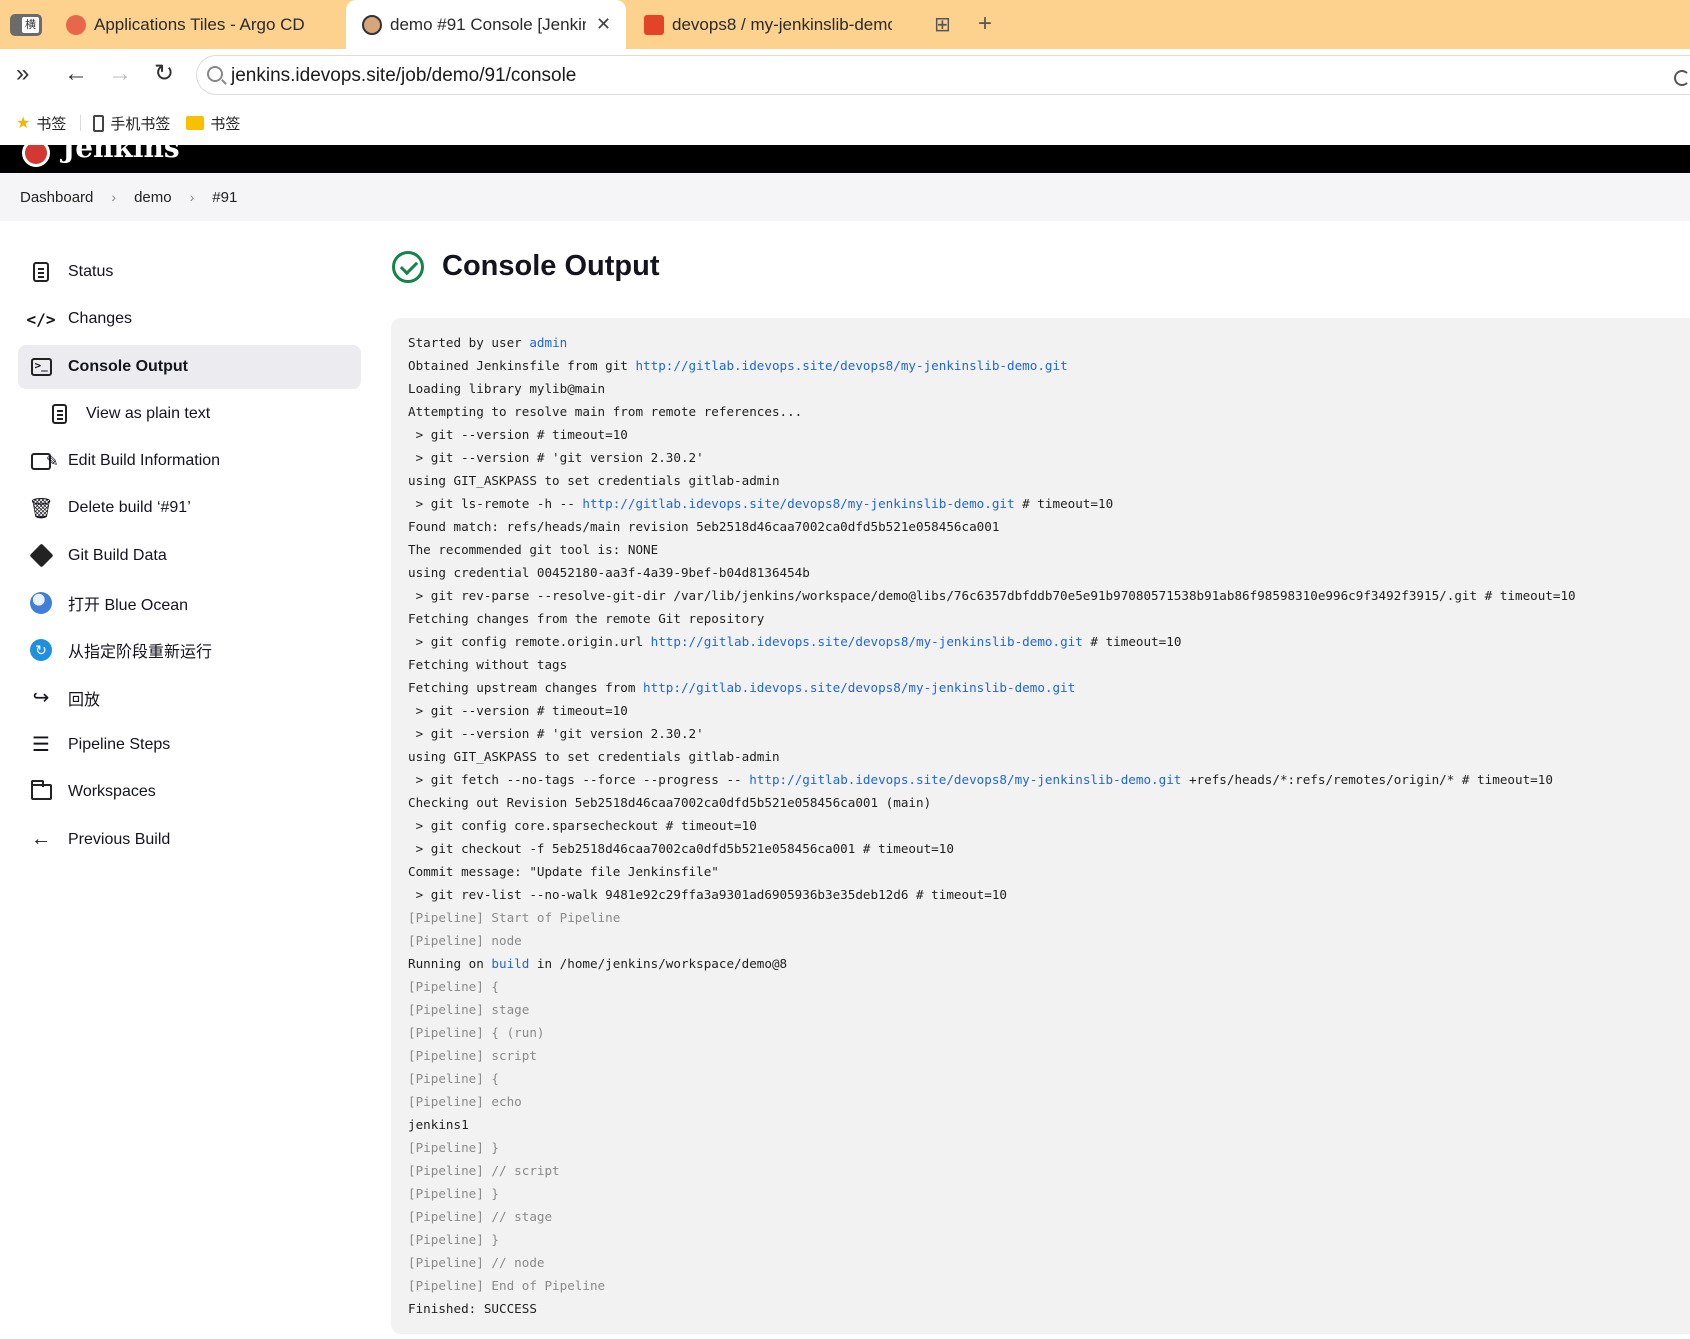  I want to click on sidebar-item-label: Console Output, so click(128, 366).